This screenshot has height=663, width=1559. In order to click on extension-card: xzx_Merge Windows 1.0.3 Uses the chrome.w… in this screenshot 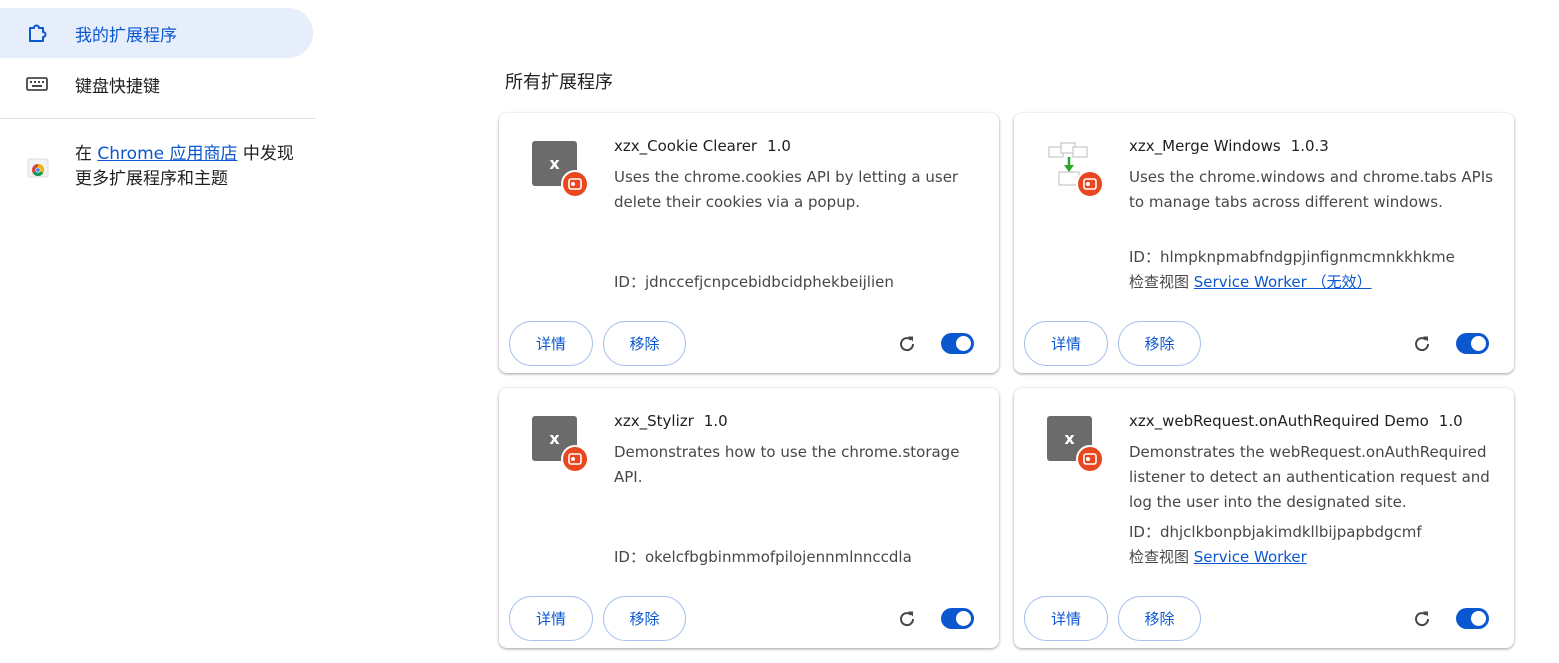, I will do `click(1264, 243)`.